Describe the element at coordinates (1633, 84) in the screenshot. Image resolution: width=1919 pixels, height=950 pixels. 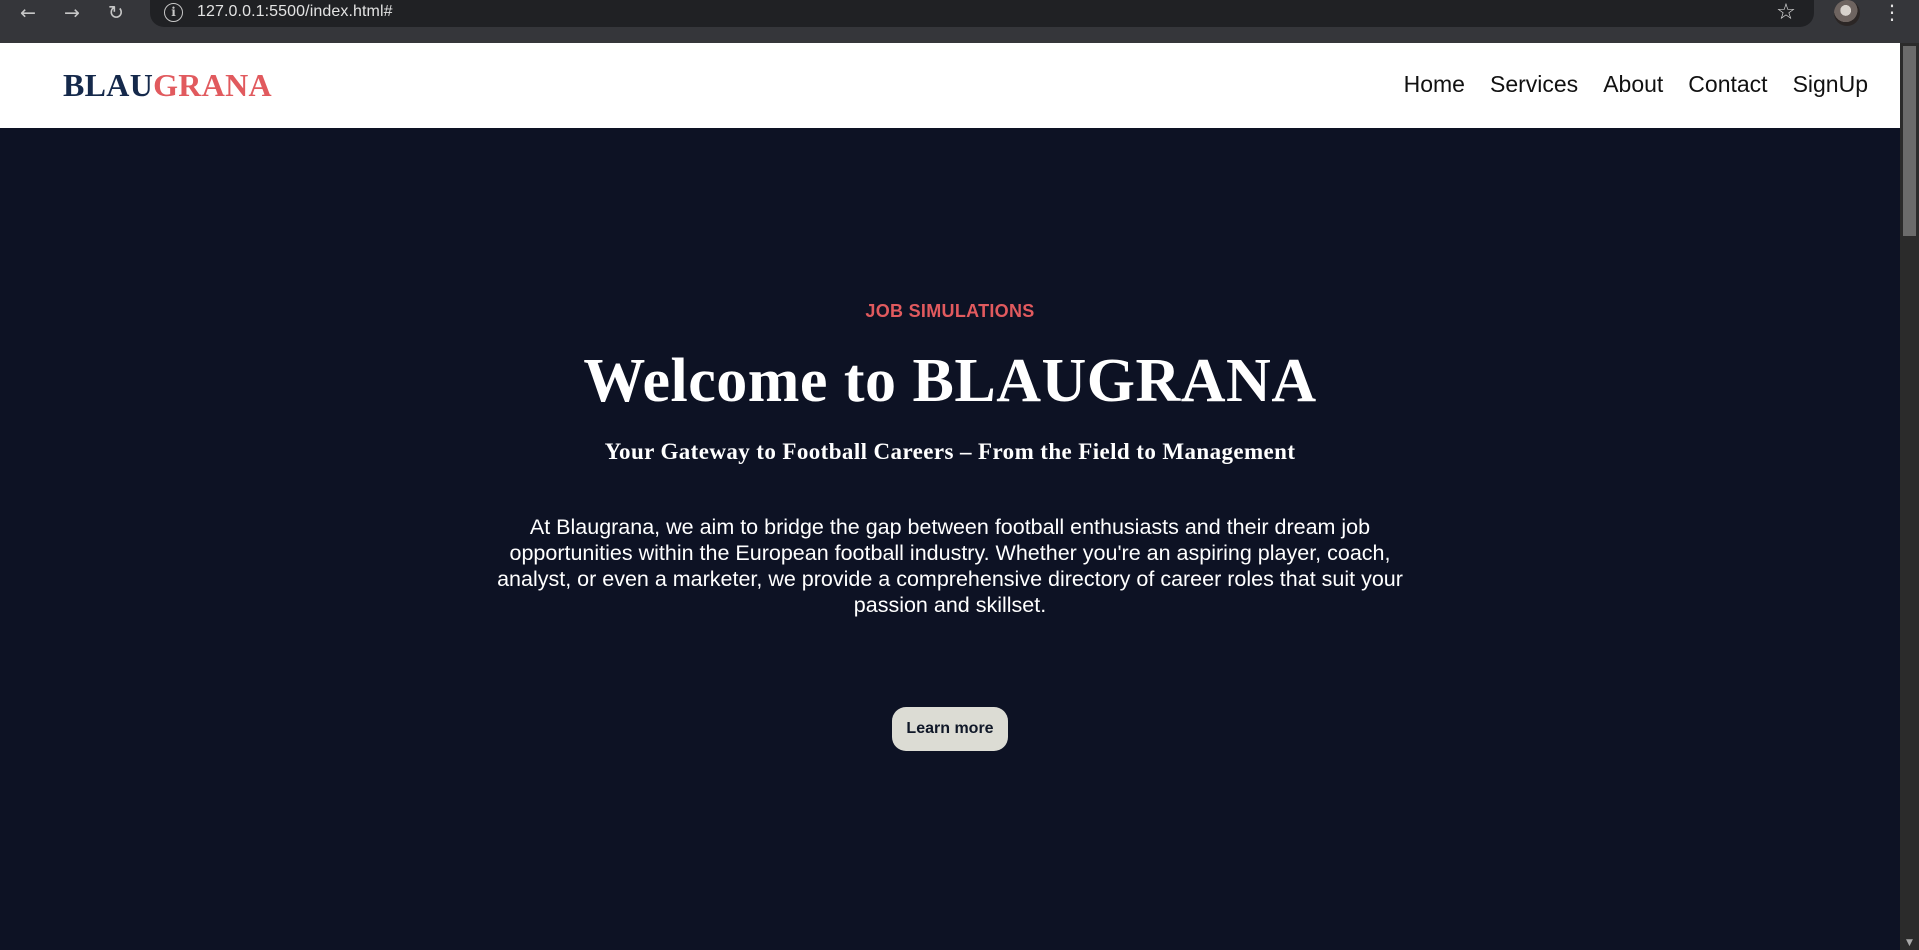
I see `nav-about: About` at that location.